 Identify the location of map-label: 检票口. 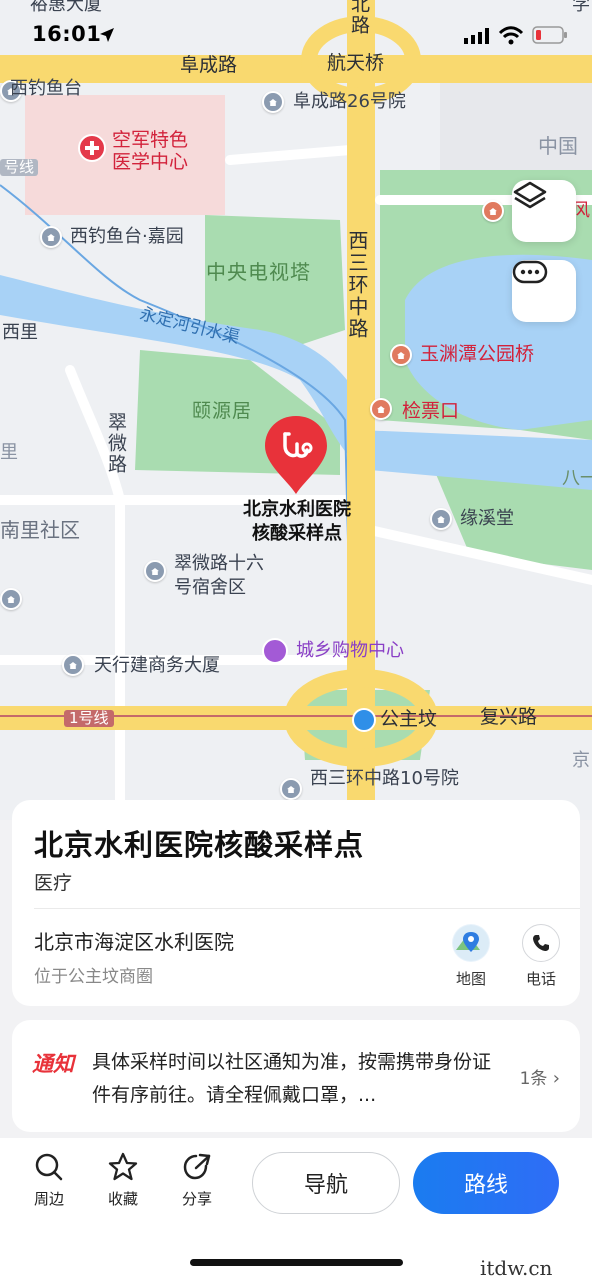
(431, 411).